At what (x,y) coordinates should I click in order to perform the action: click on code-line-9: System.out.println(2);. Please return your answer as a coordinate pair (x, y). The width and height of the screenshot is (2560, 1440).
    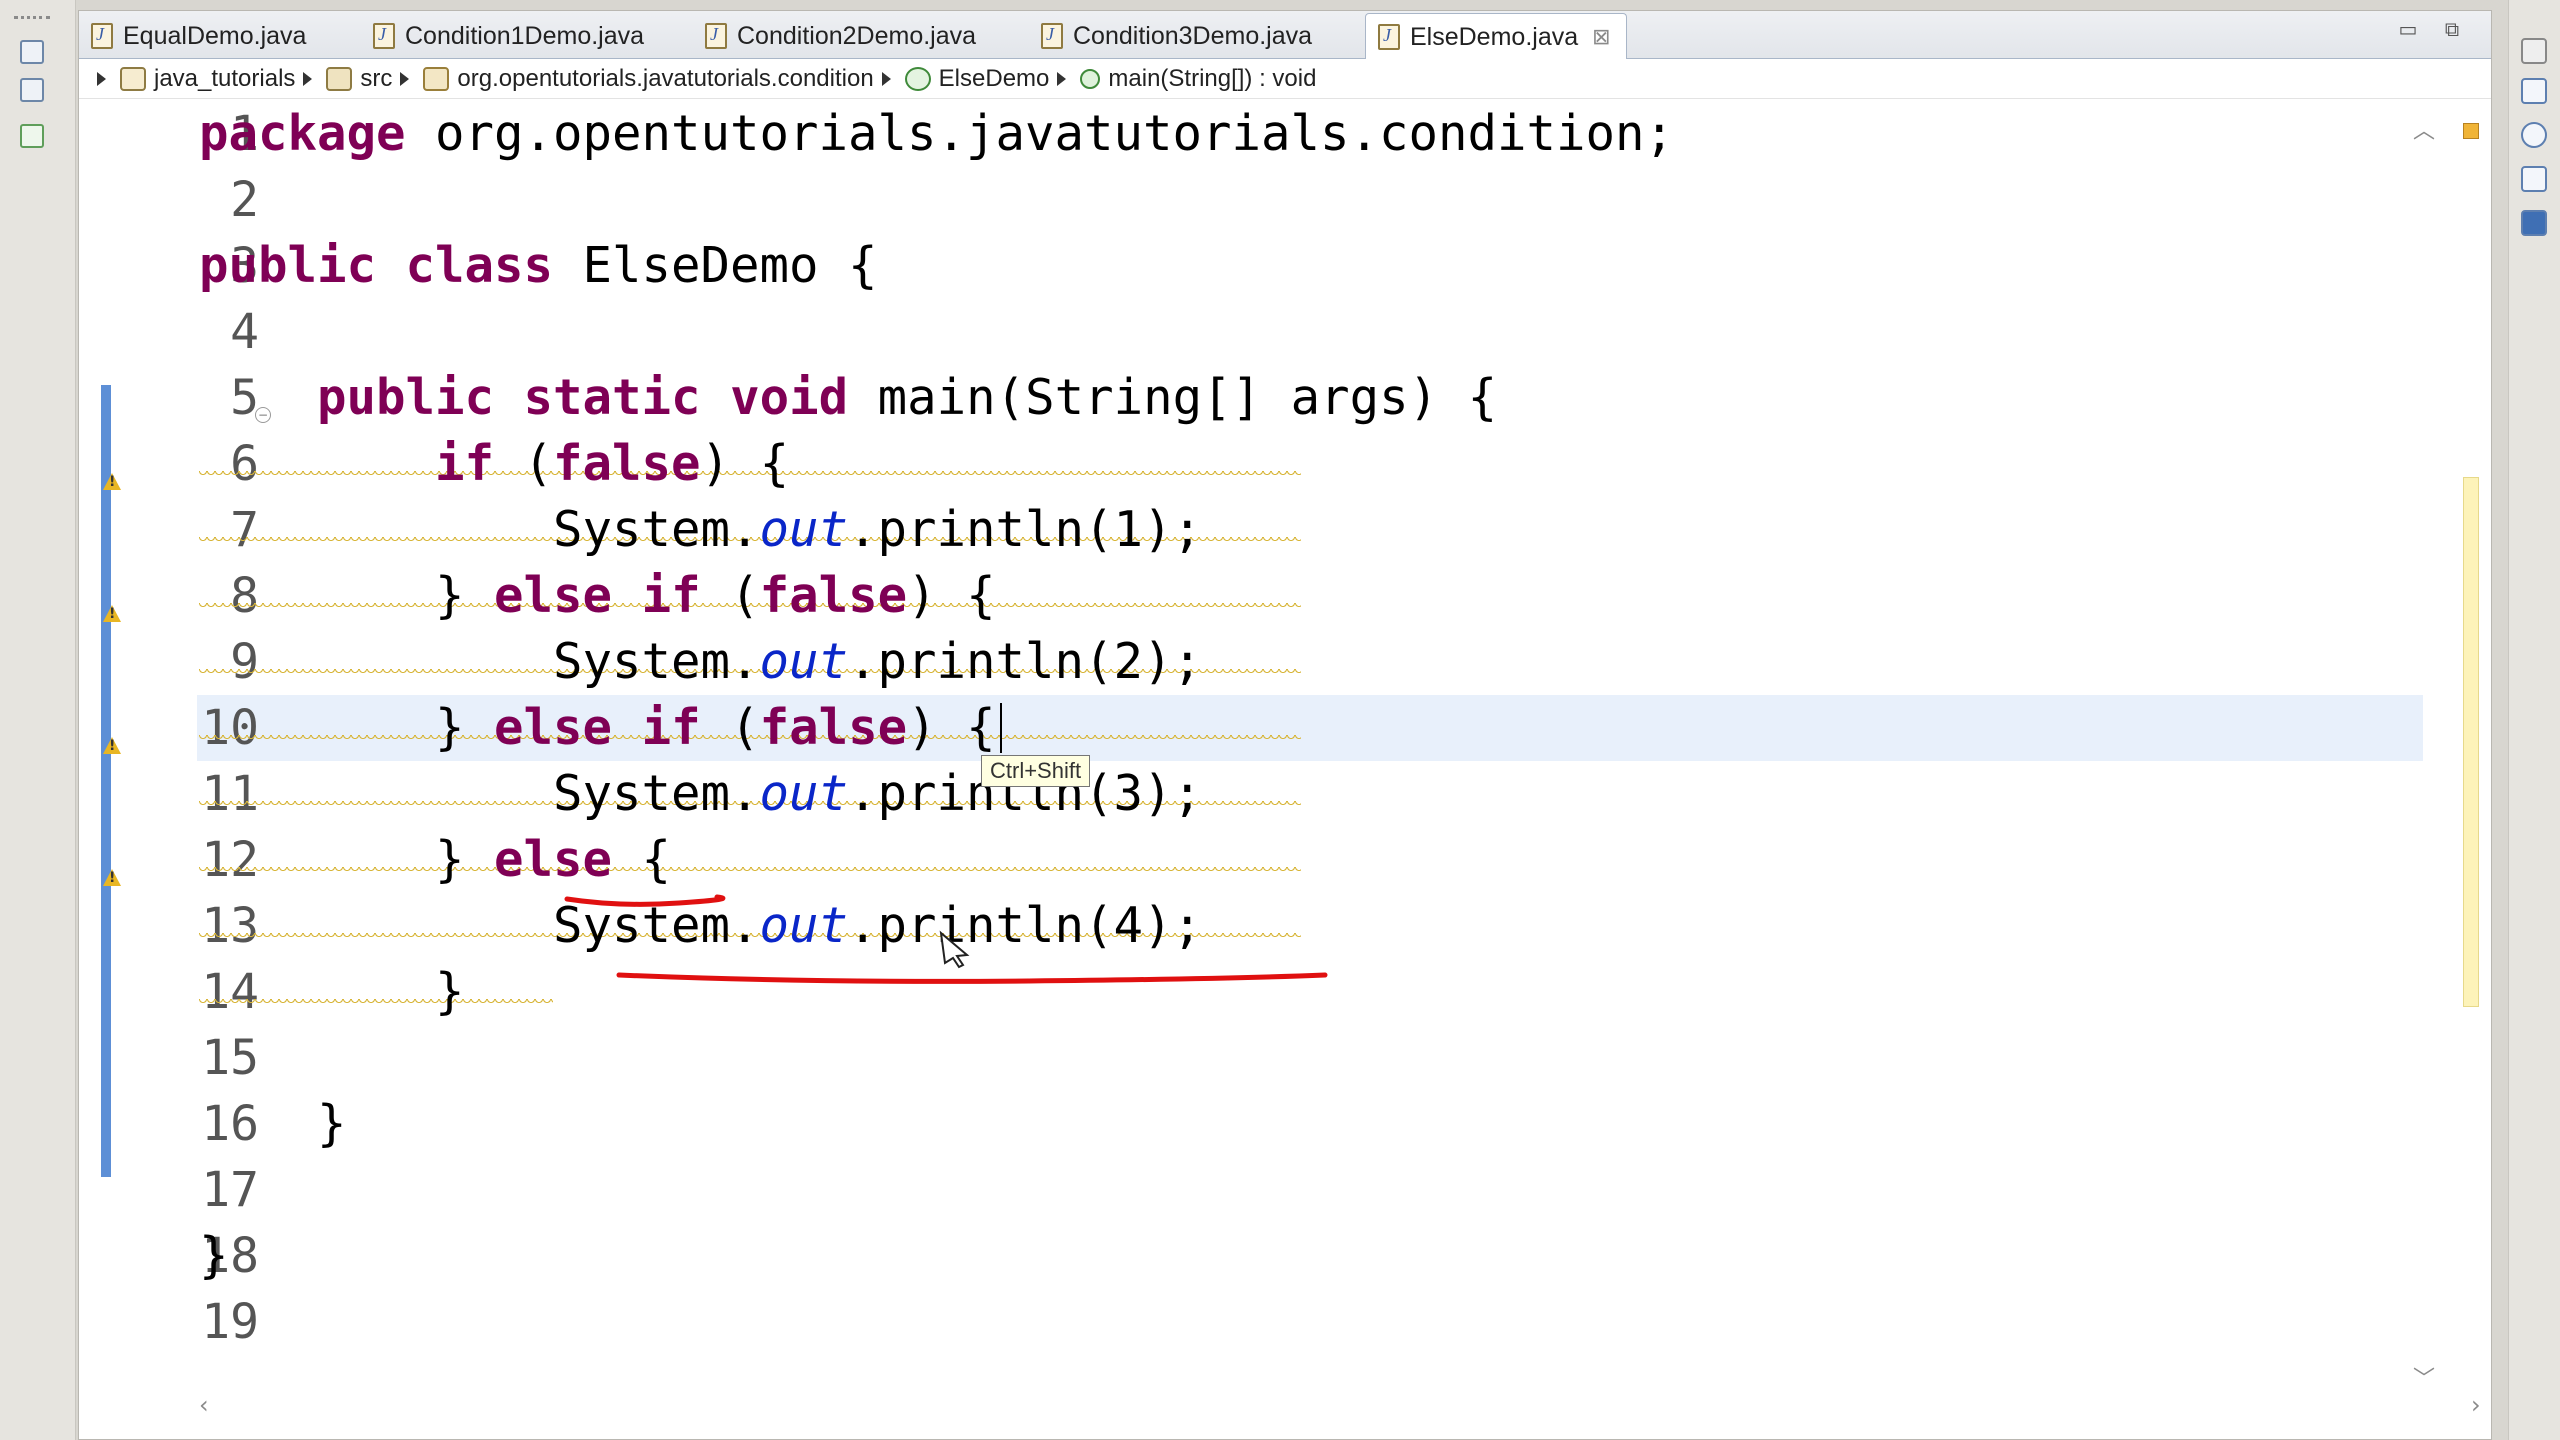
    Looking at the image, I should click on (700, 662).